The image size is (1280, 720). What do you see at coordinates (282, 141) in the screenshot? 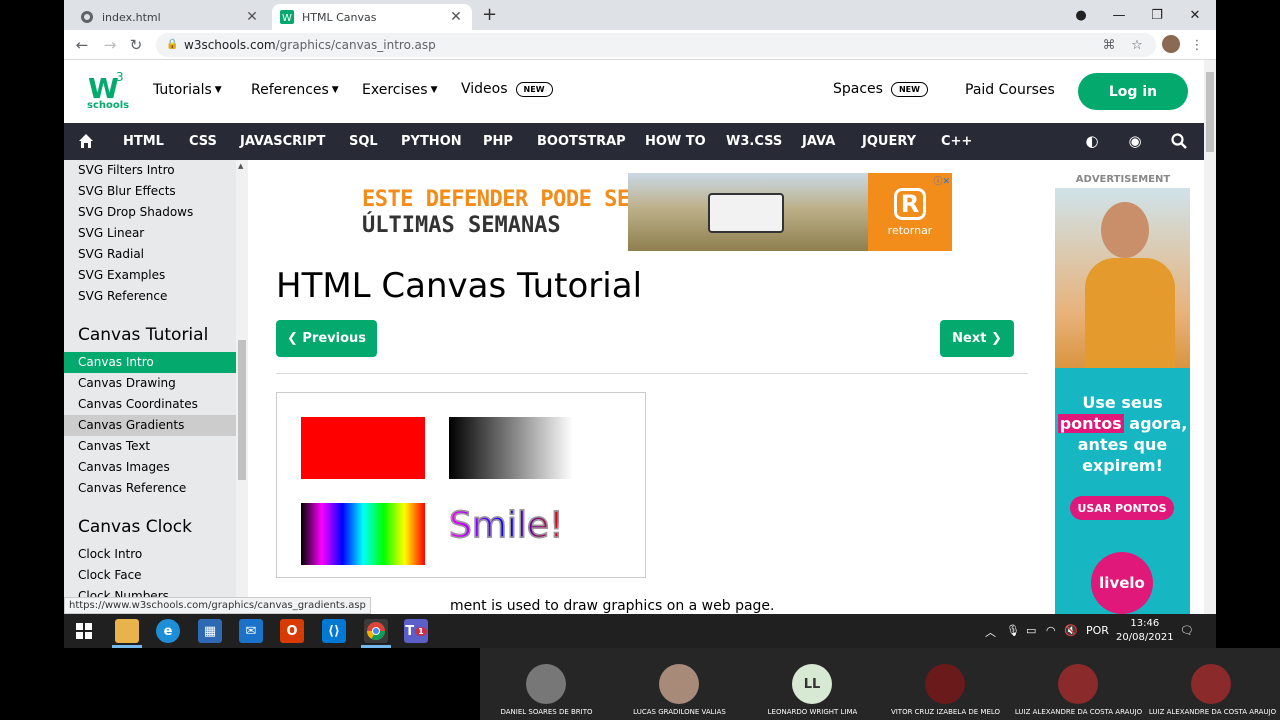
I see `topic-javascript: JAVASCRIPT` at bounding box center [282, 141].